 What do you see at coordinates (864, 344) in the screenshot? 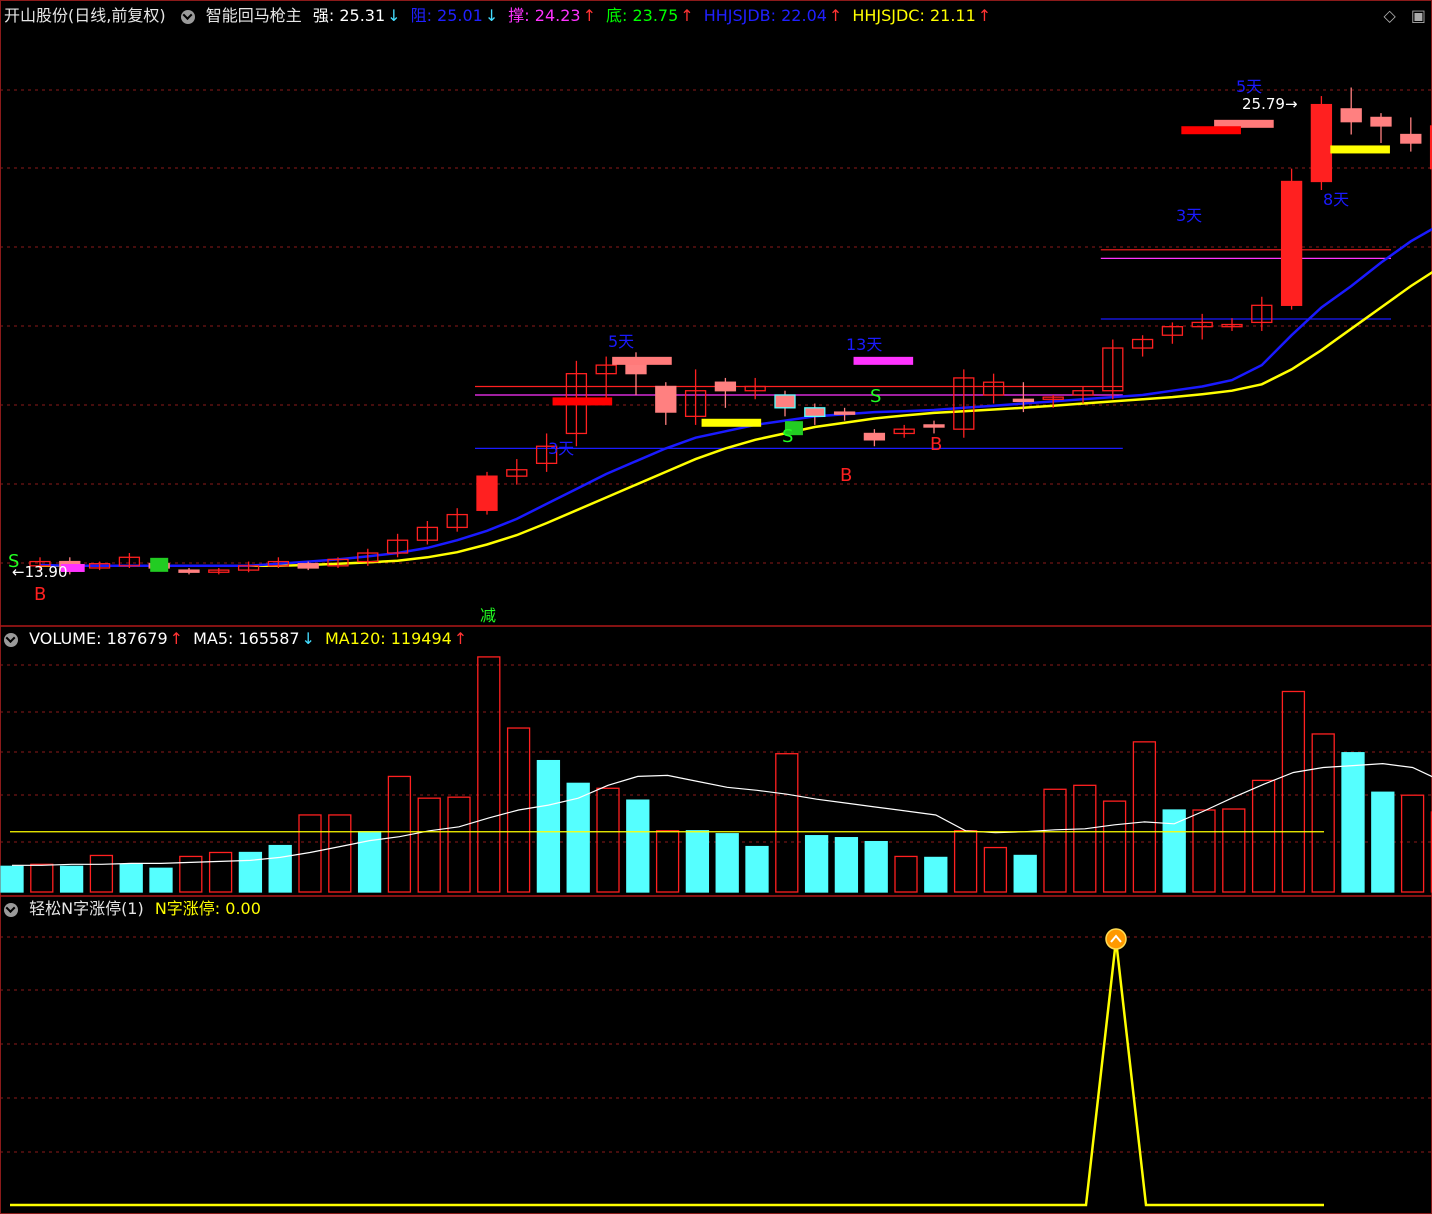
I see `days-label: 13天` at bounding box center [864, 344].